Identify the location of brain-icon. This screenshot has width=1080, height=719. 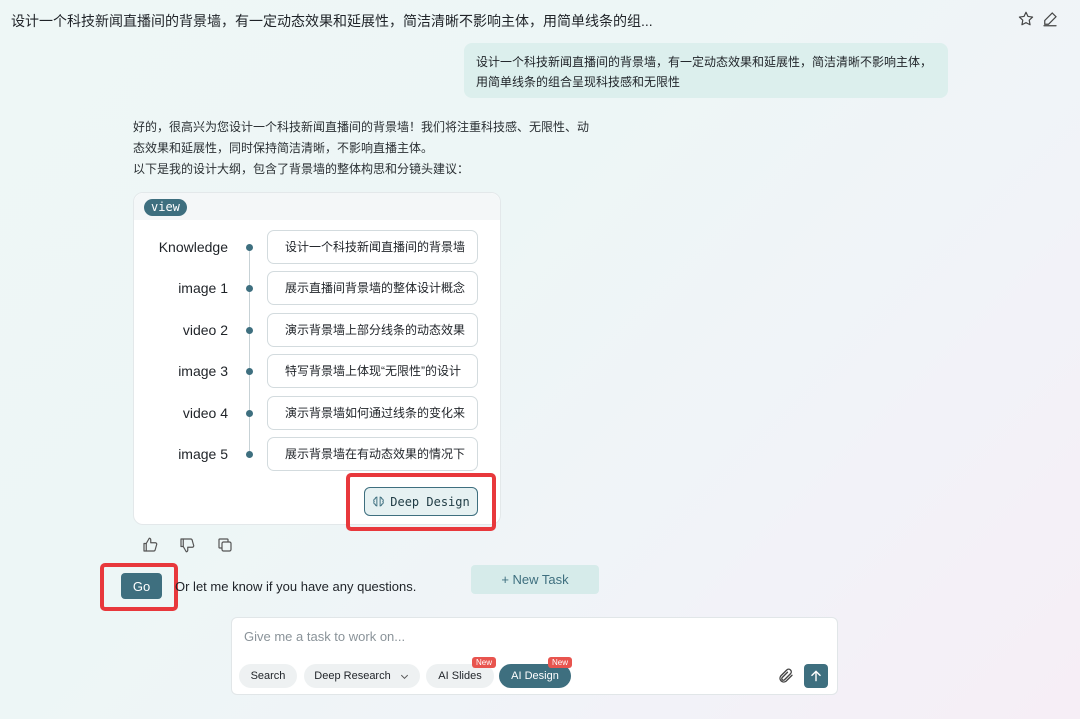
(378, 501).